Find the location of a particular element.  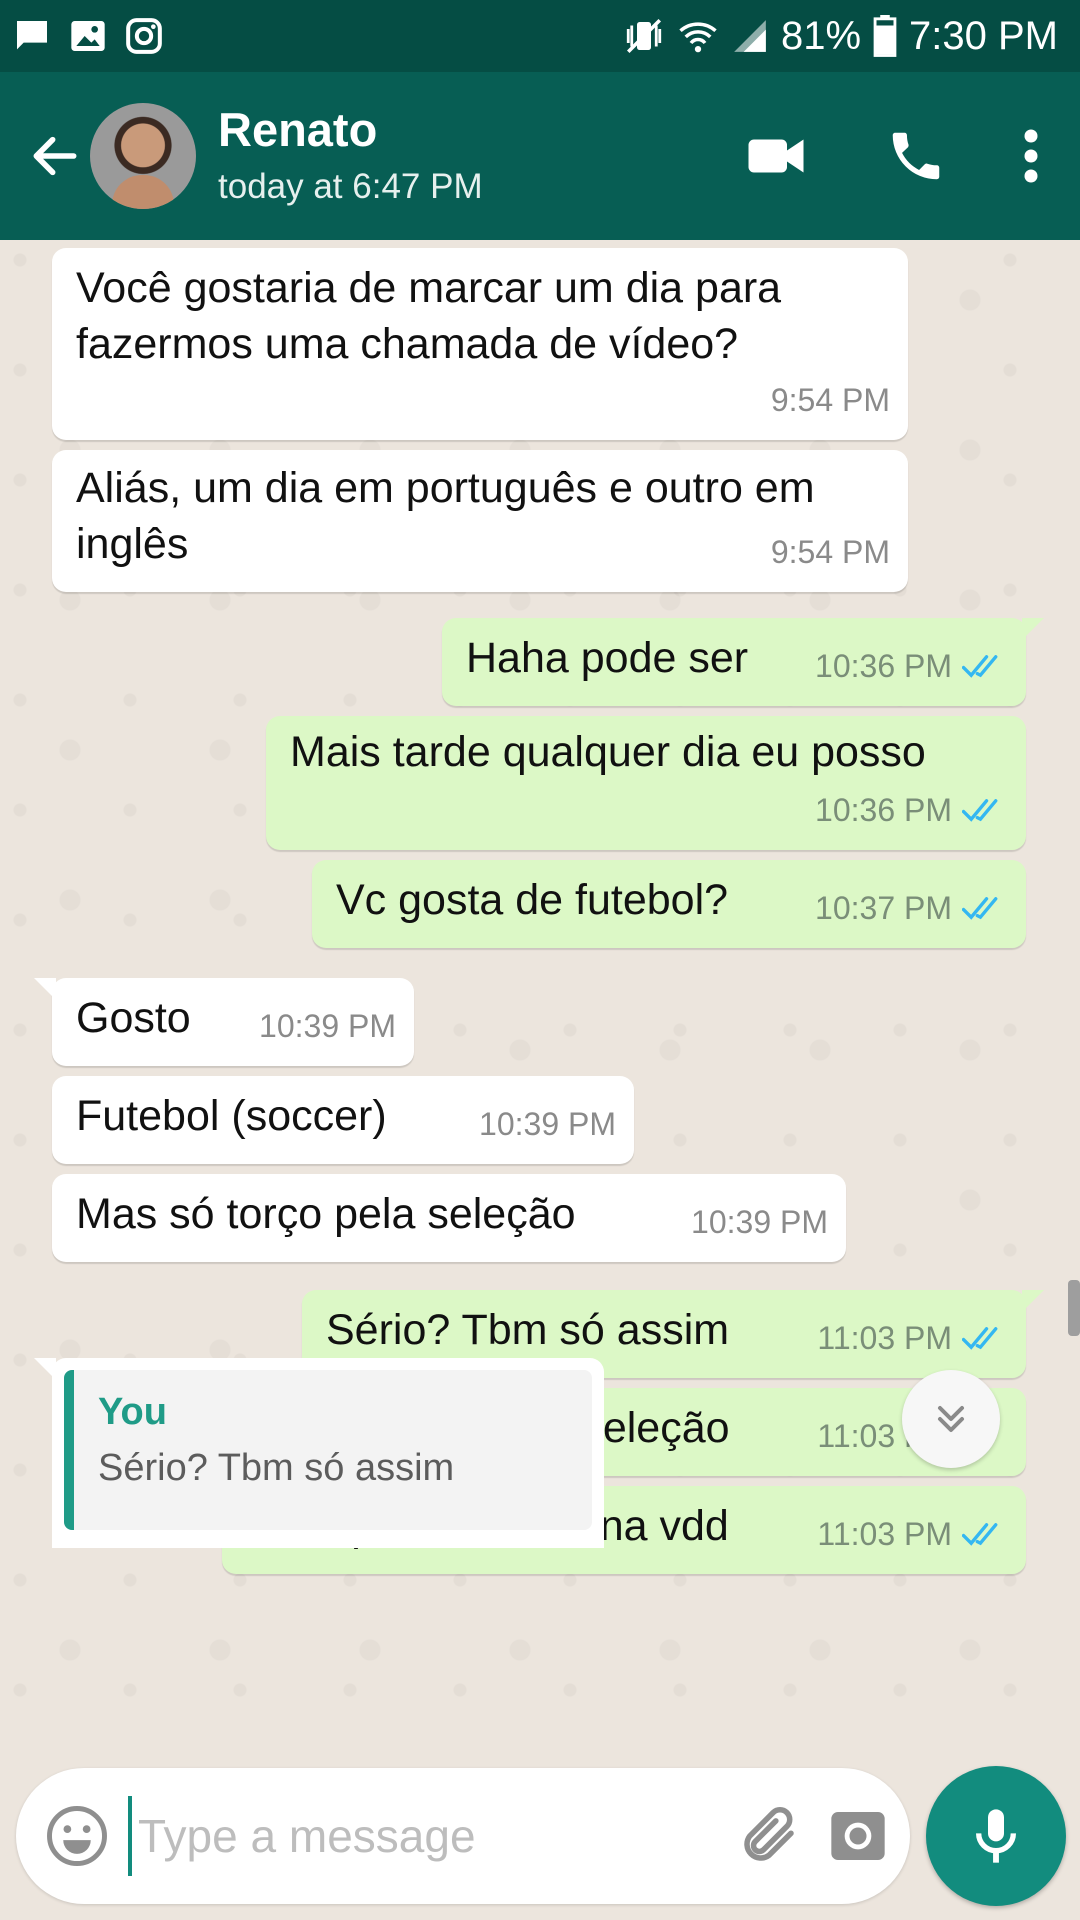

avatar is located at coordinates (143, 156).